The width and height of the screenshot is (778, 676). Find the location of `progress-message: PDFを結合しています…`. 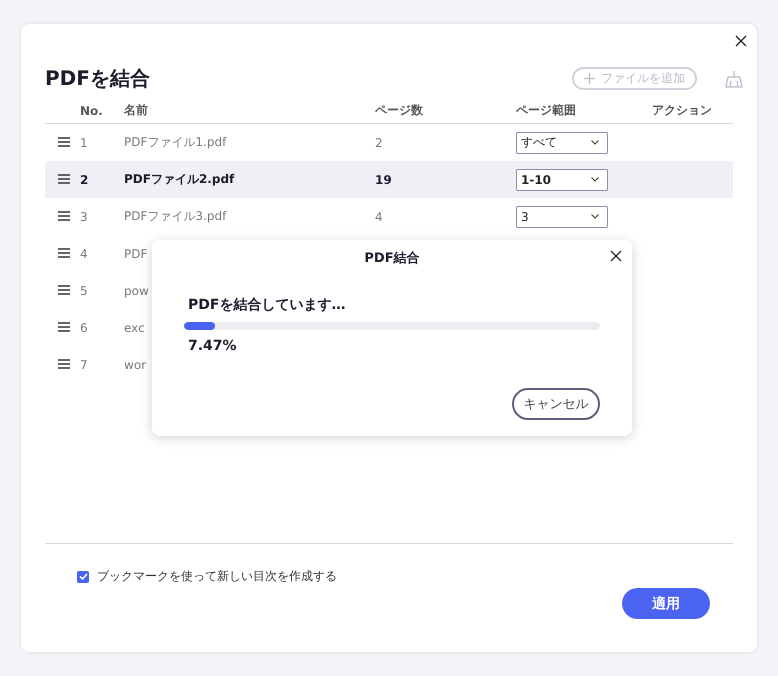

progress-message: PDFを結合しています… is located at coordinates (267, 305).